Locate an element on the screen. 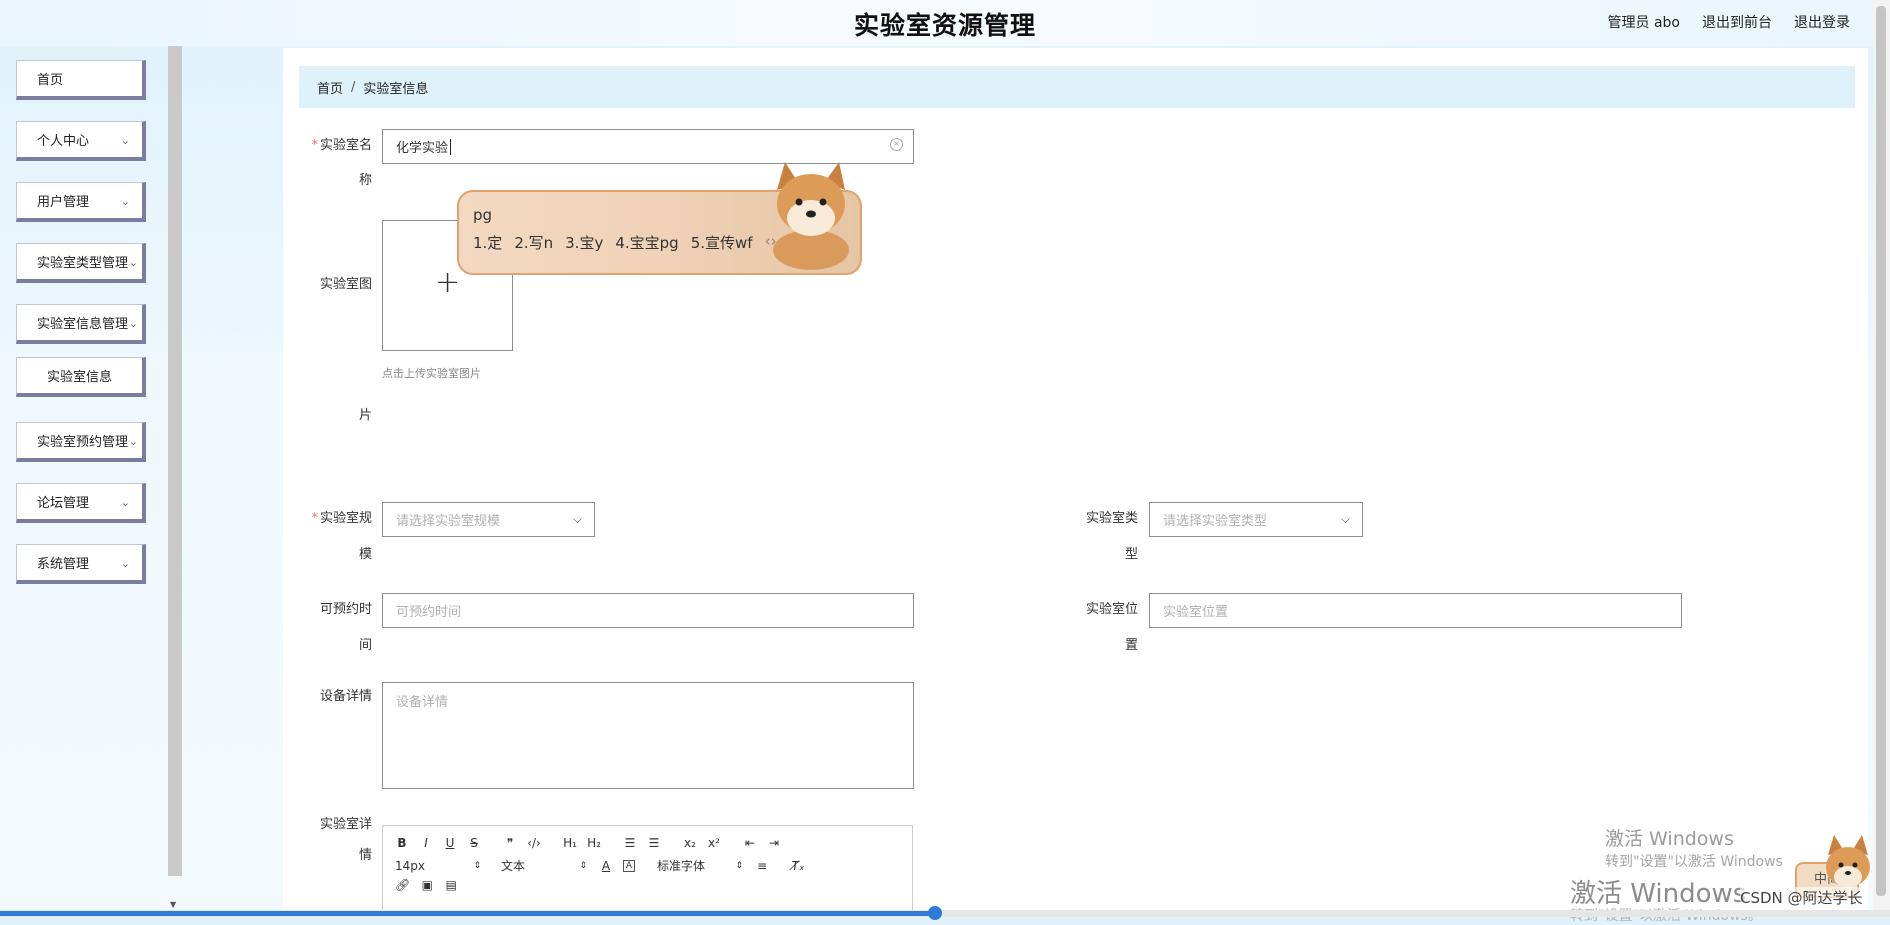 Image resolution: width=1890 pixels, height=925 pixels. ime-candidate: 1.定 is located at coordinates (487, 242).